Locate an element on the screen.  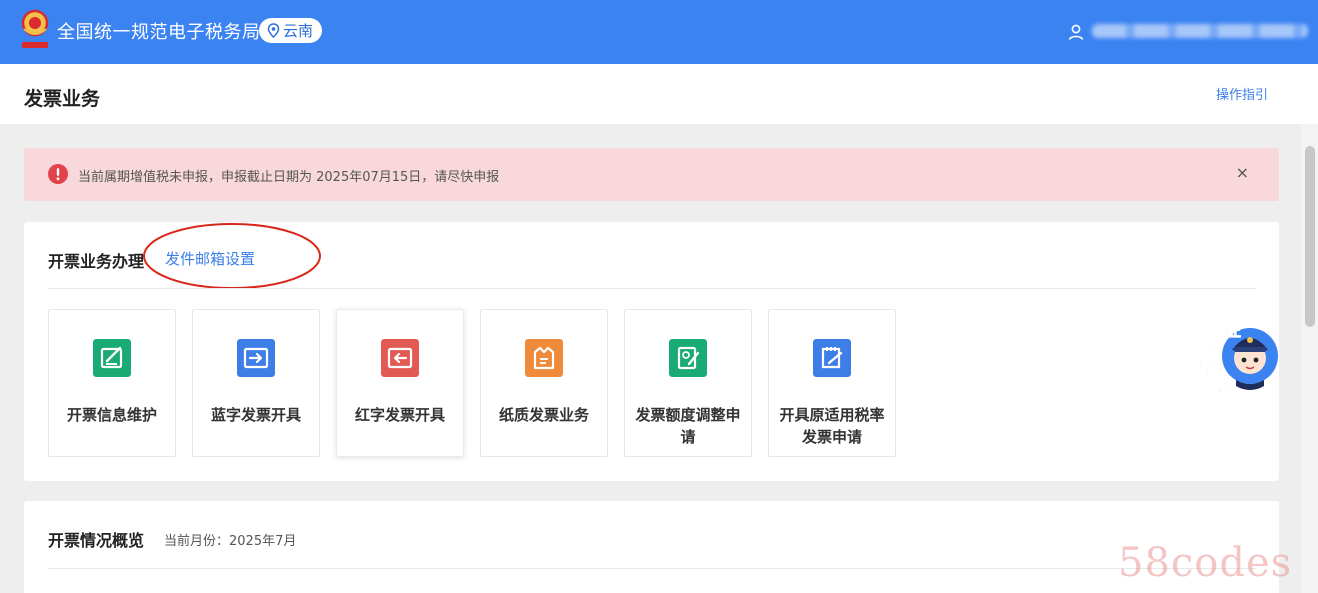
tax-emblem-icon is located at coordinates (35, 30).